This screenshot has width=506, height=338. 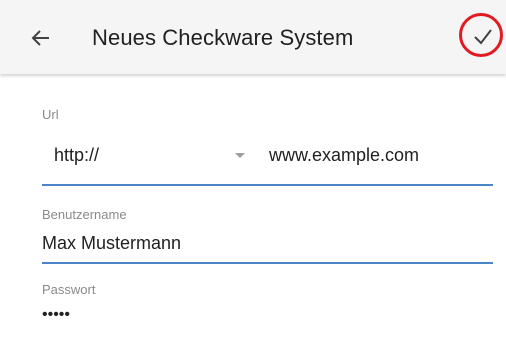 What do you see at coordinates (50, 114) in the screenshot?
I see `url-label: Url` at bounding box center [50, 114].